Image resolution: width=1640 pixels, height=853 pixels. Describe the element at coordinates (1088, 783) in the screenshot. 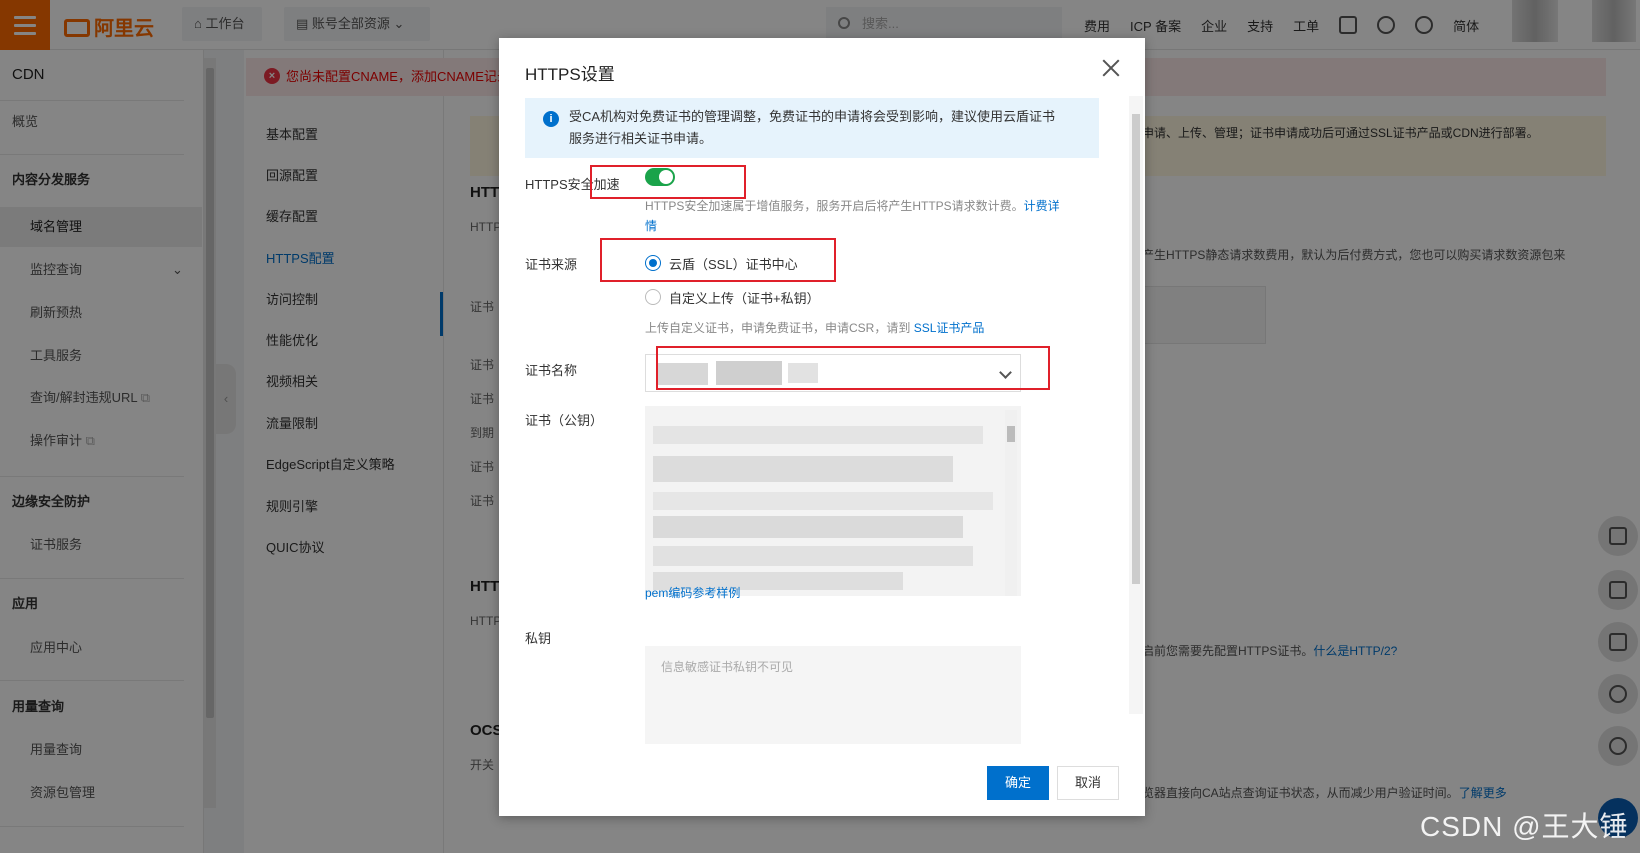

I see `cancel-button: 取消` at that location.